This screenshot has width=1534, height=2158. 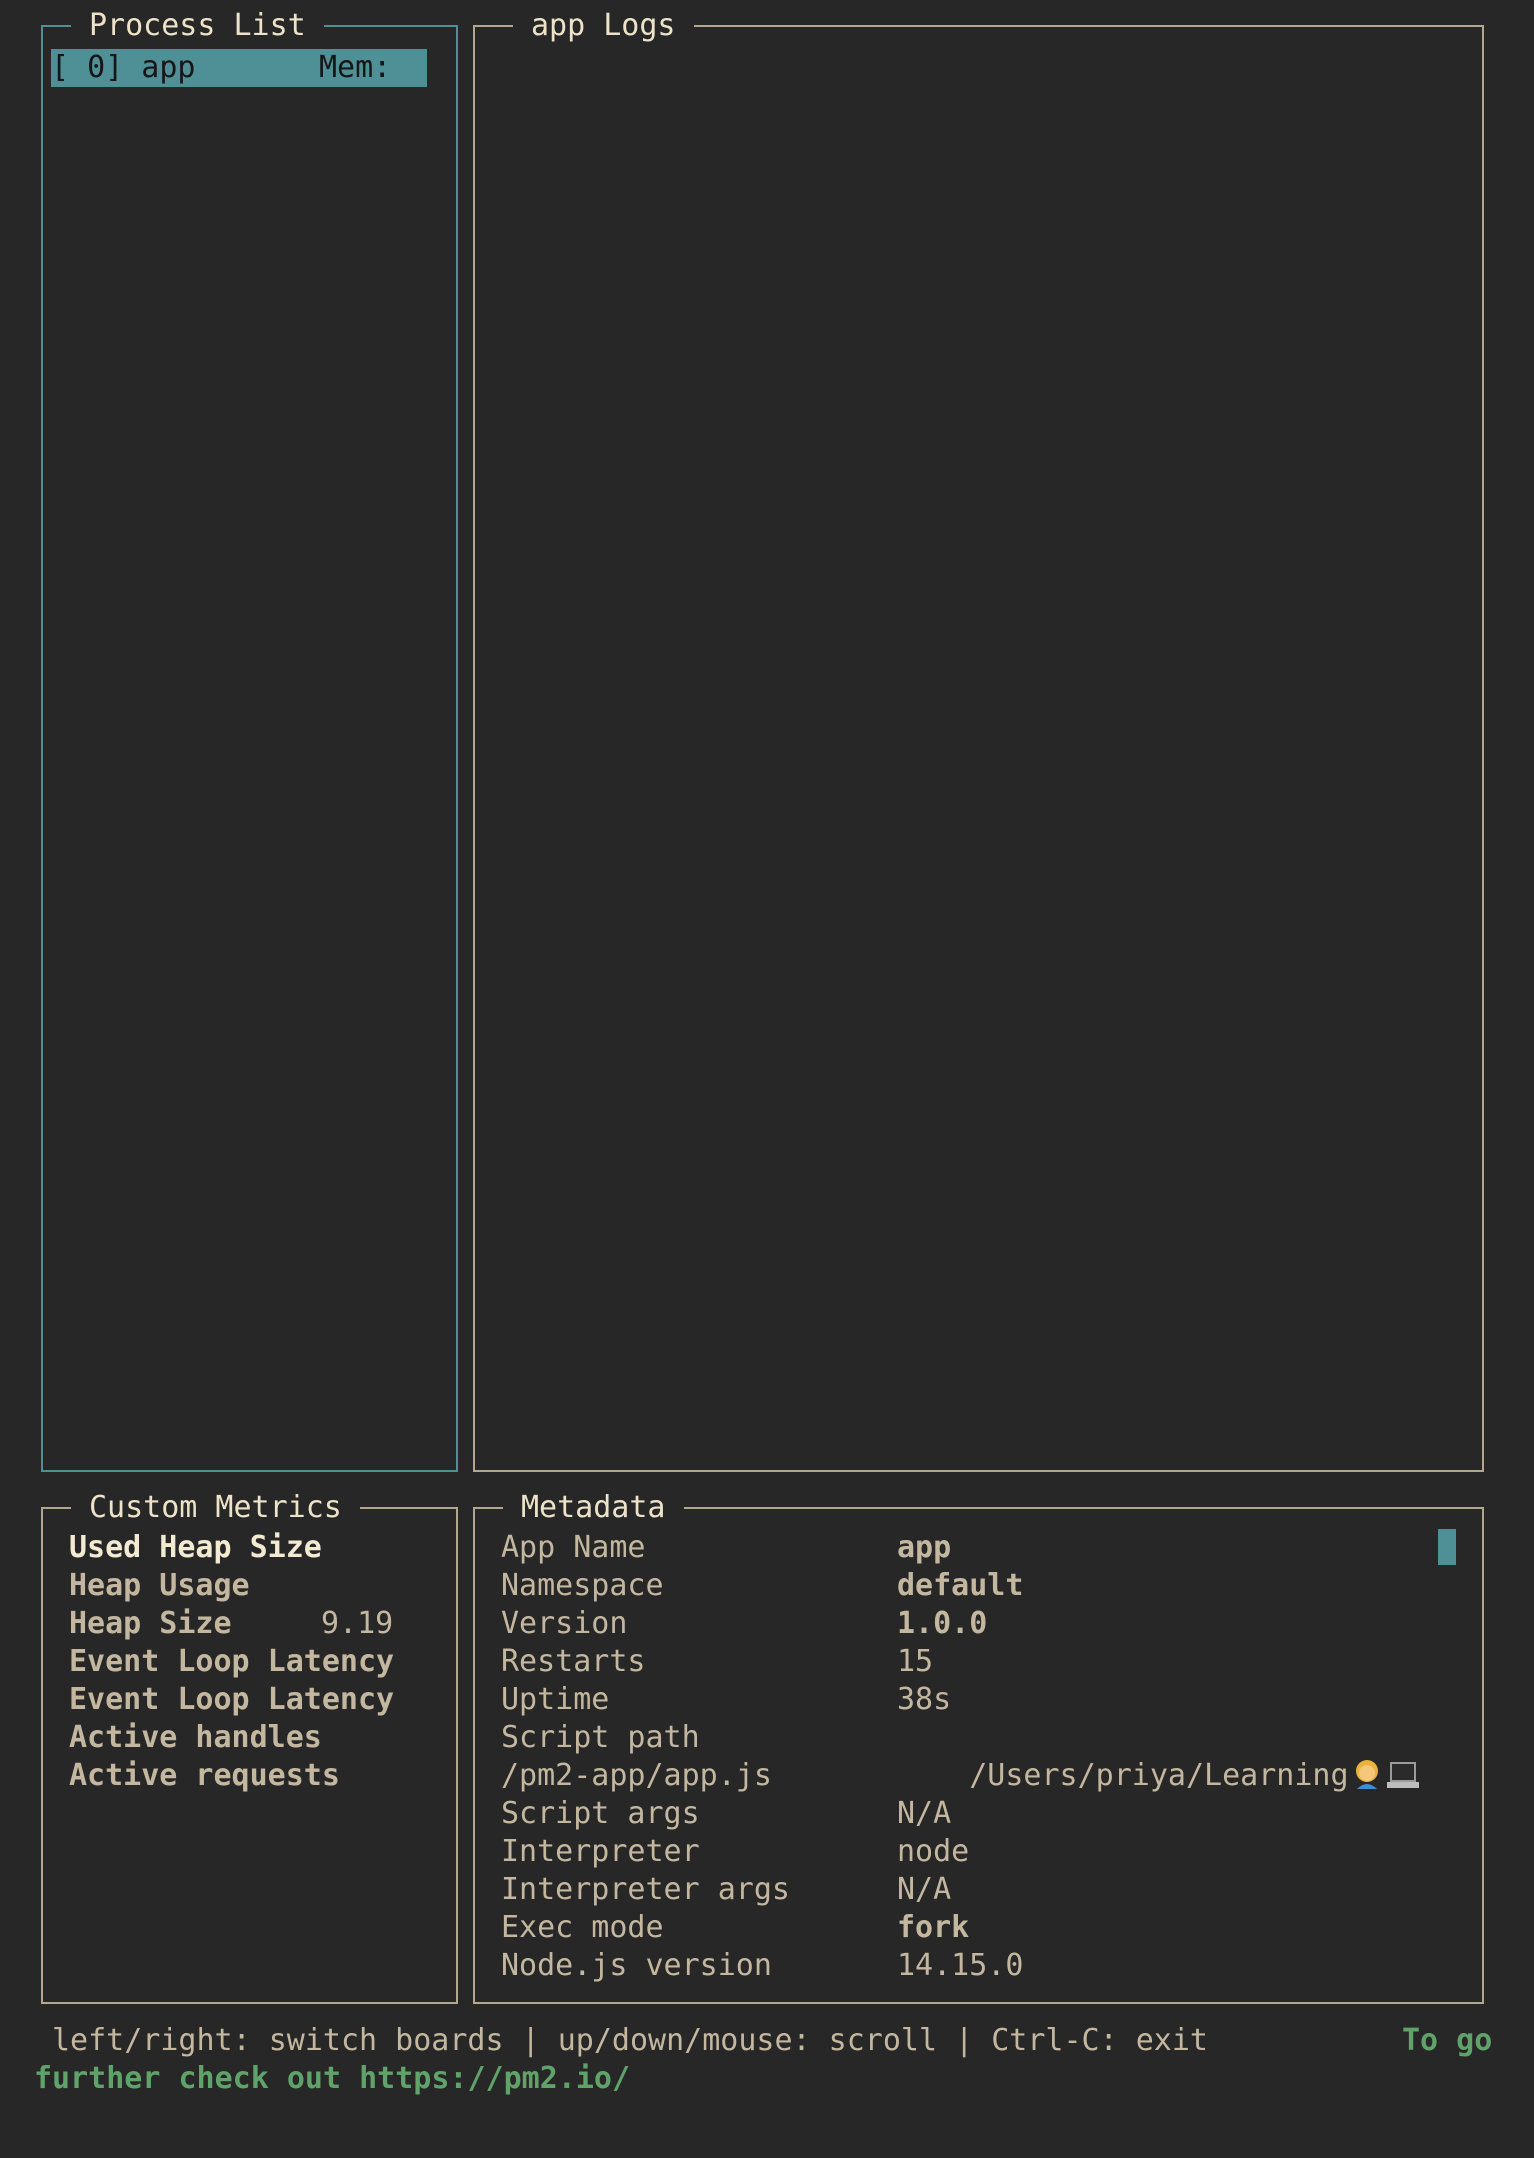 What do you see at coordinates (600, 1851) in the screenshot?
I see `meta-key-interpreter: Interpreter` at bounding box center [600, 1851].